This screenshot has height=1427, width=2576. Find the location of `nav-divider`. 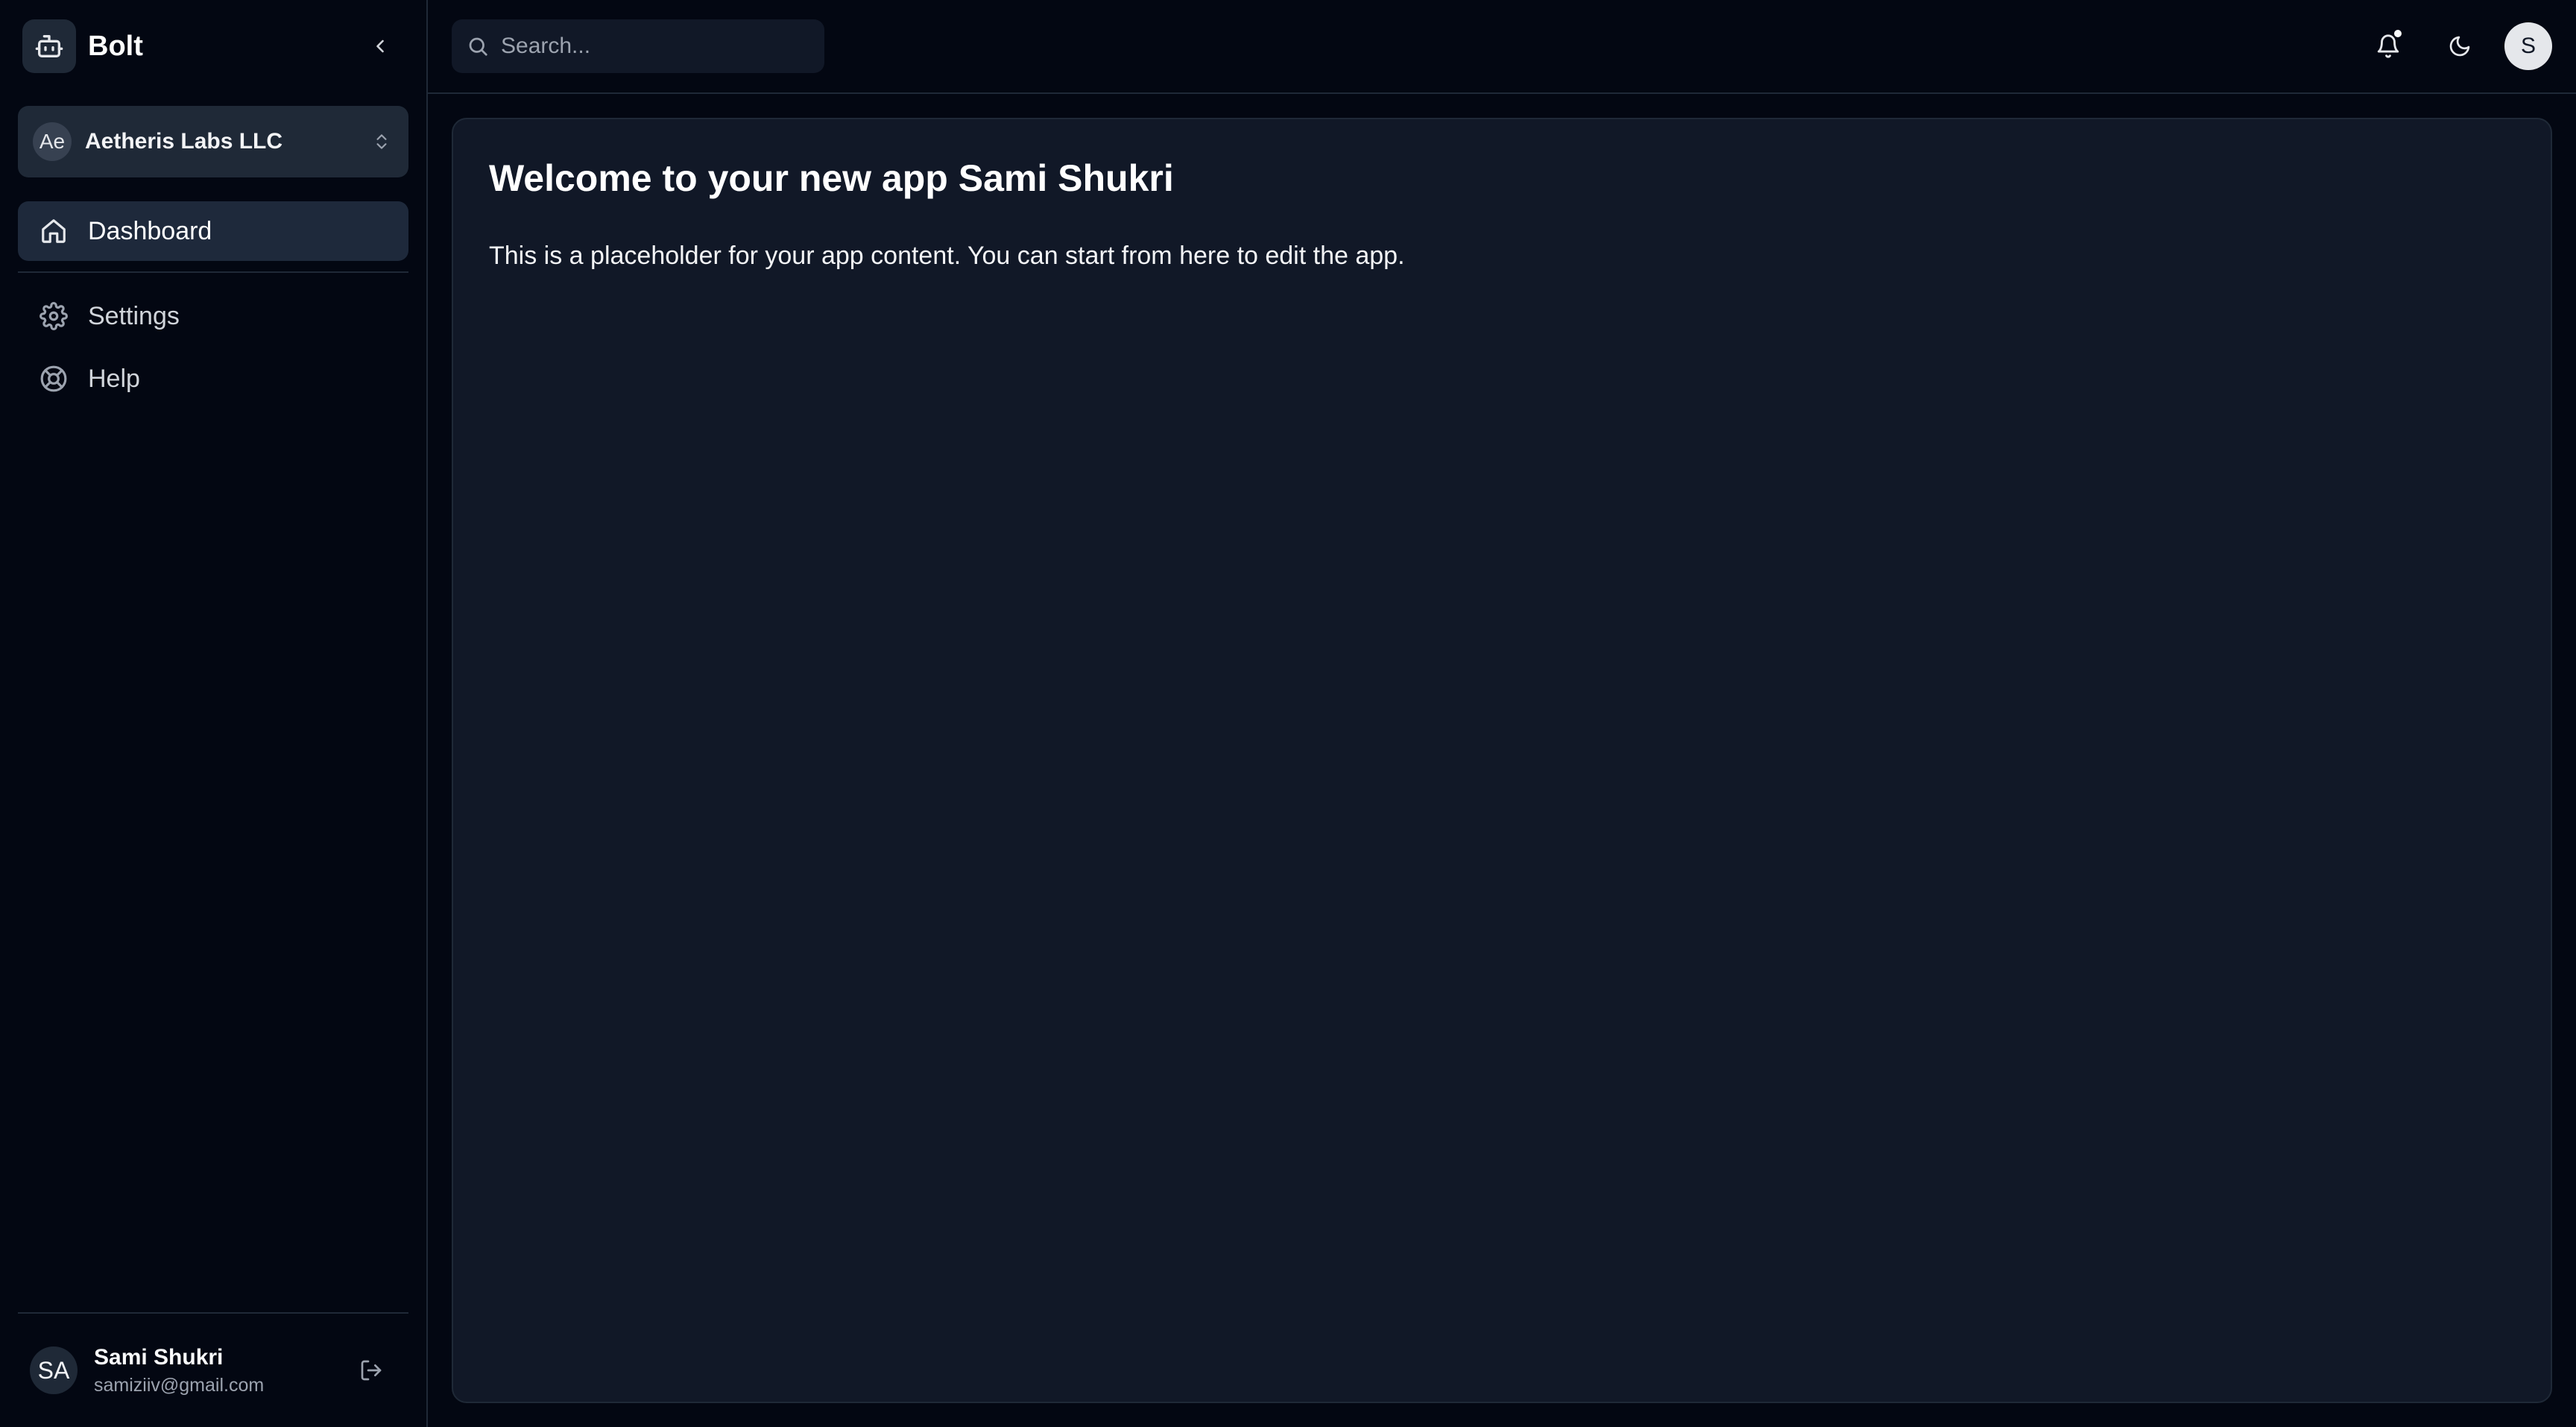

nav-divider is located at coordinates (213, 272).